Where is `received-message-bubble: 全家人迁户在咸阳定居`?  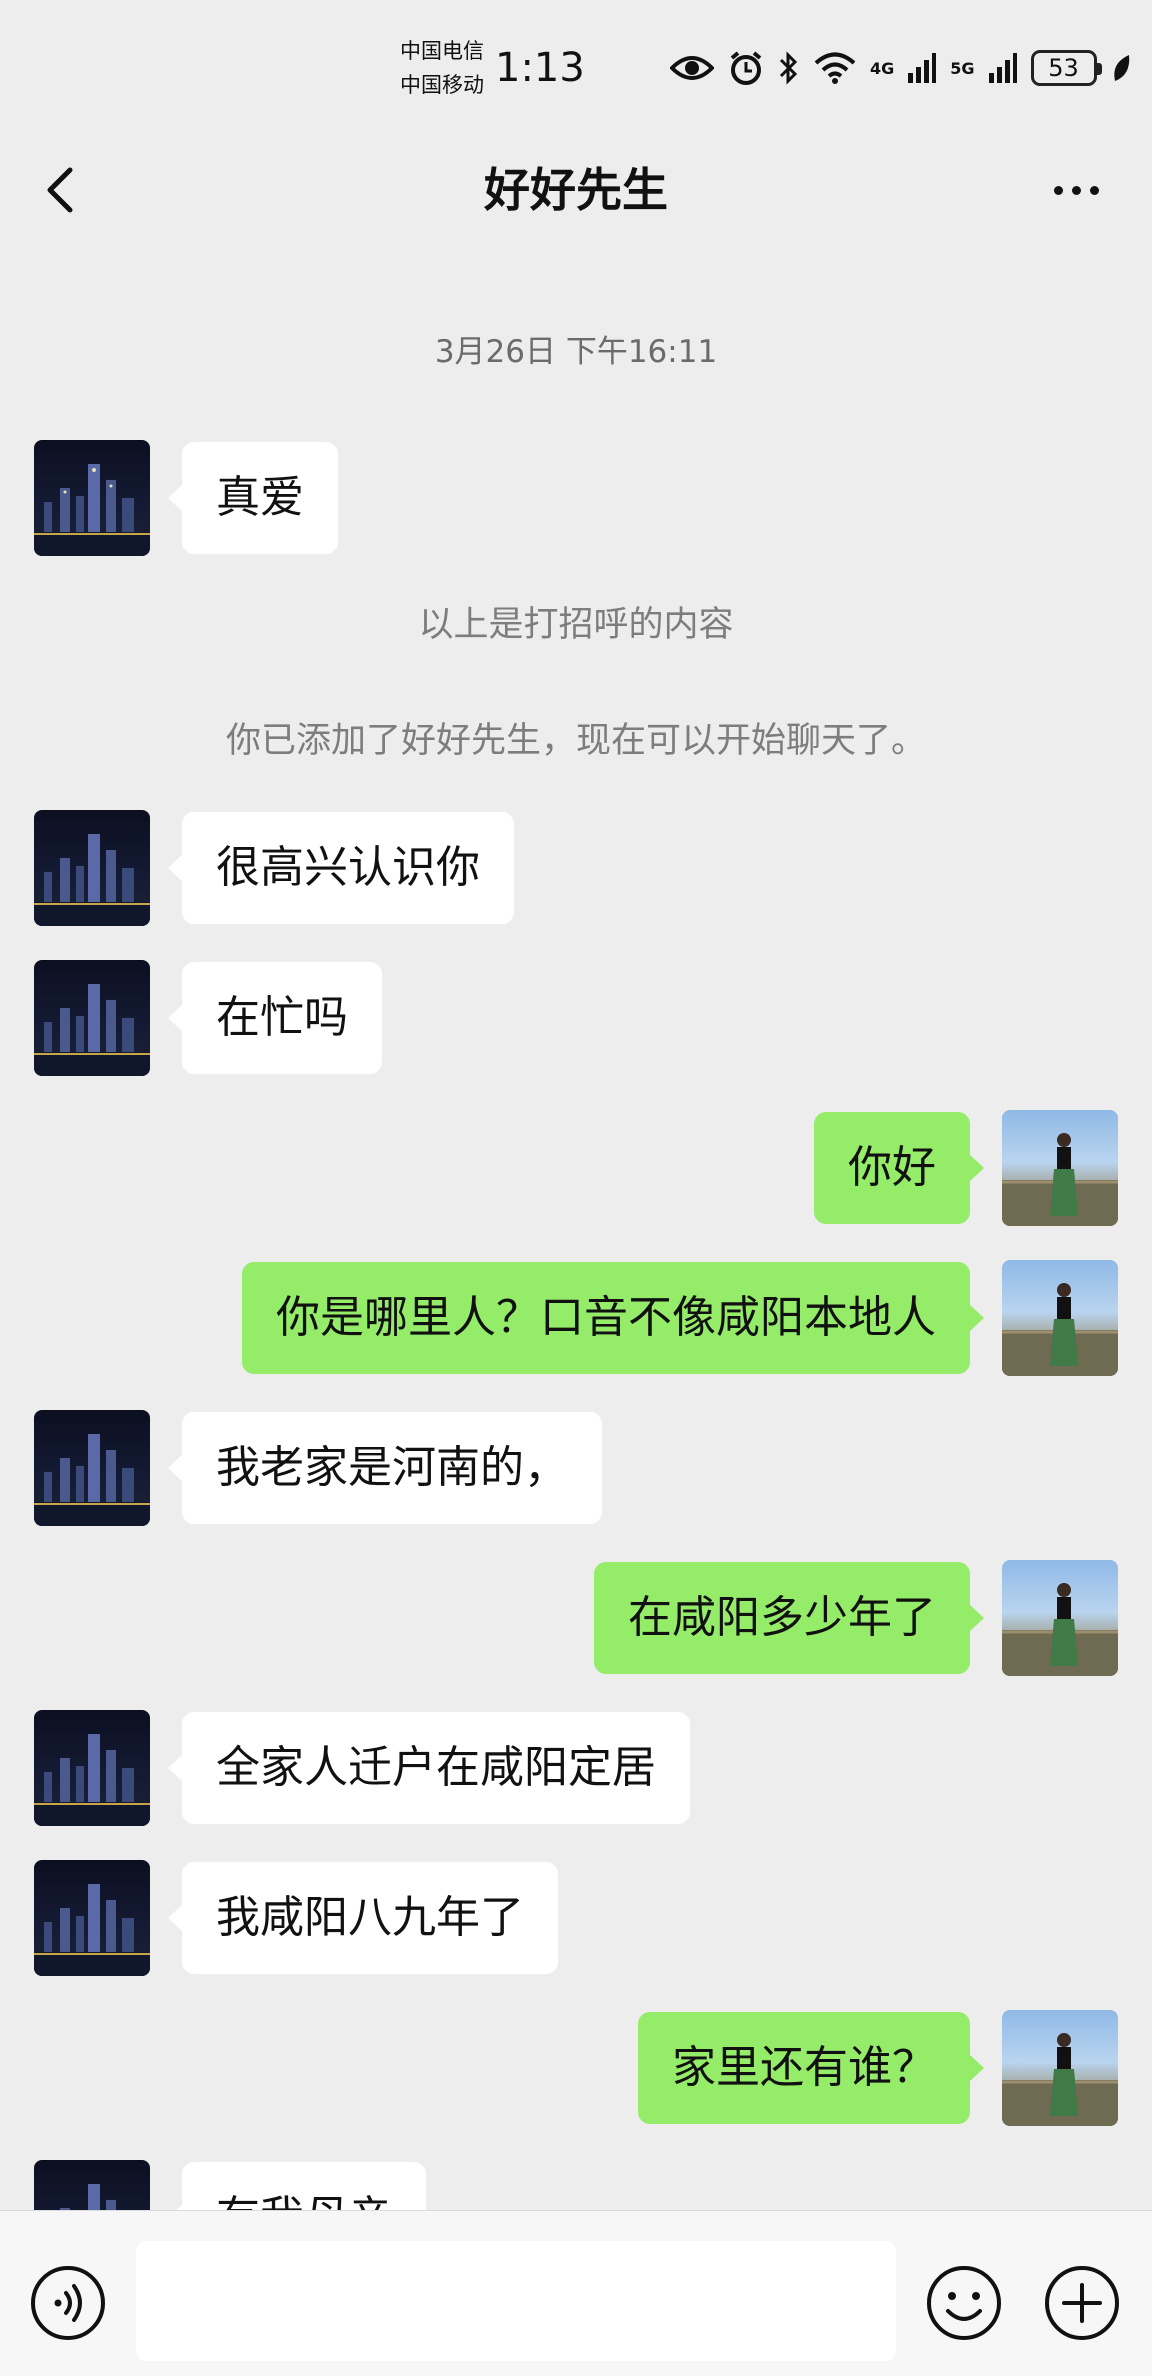 received-message-bubble: 全家人迁户在咸阳定居 is located at coordinates (429, 1768).